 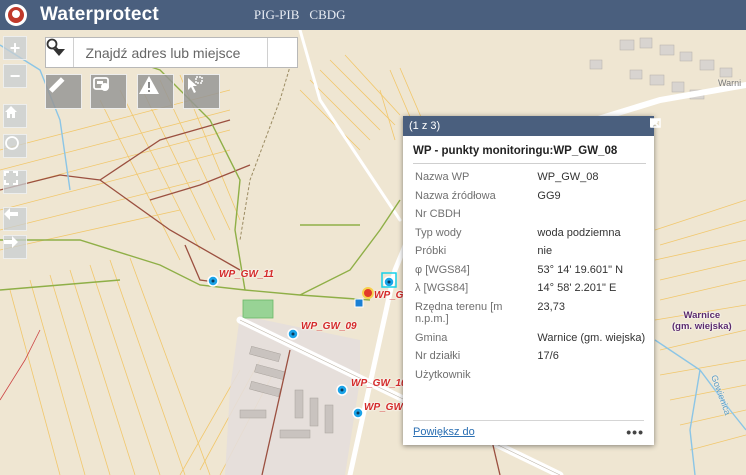 What do you see at coordinates (529, 154) in the screenshot?
I see `popup-title: WP - punkty monitoringu:WP_GW_08` at bounding box center [529, 154].